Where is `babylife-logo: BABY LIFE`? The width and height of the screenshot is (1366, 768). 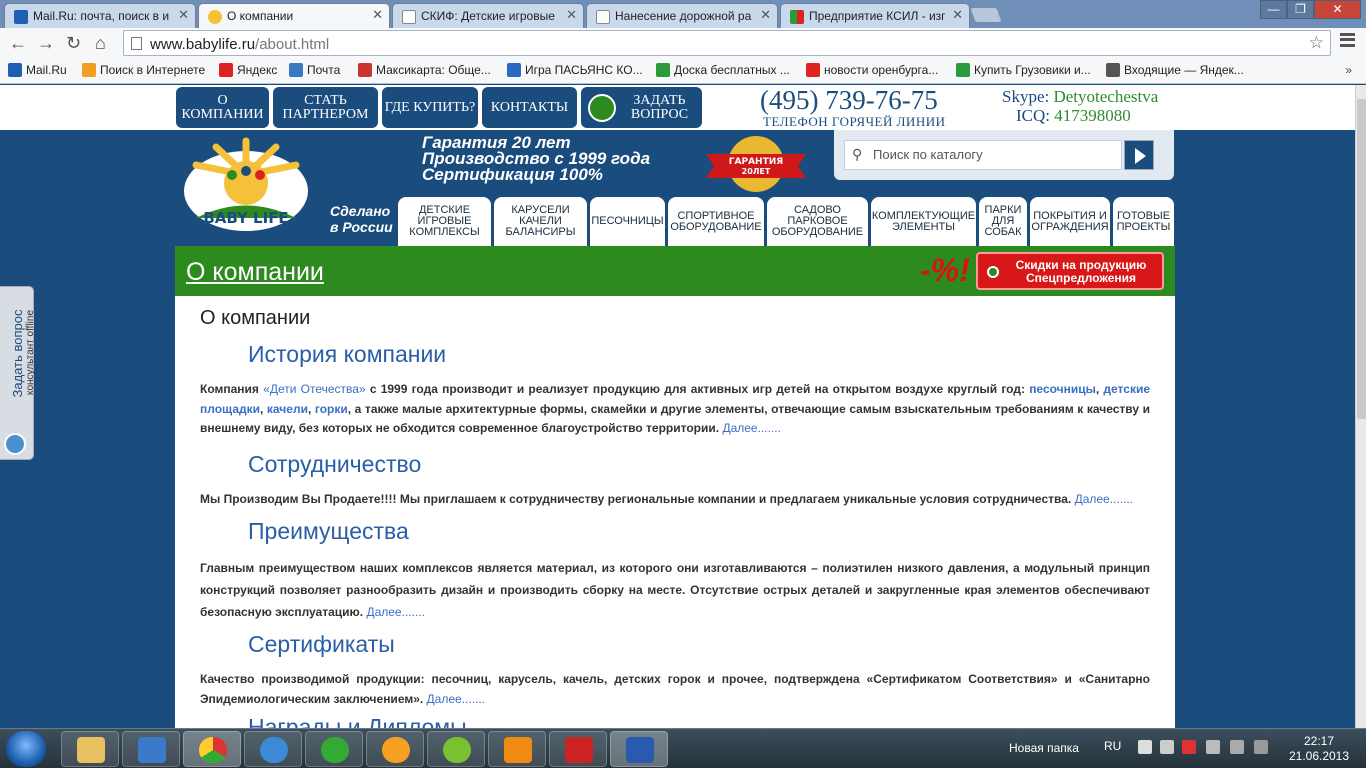
babylife-logo: BABY LIFE is located at coordinates (246, 183).